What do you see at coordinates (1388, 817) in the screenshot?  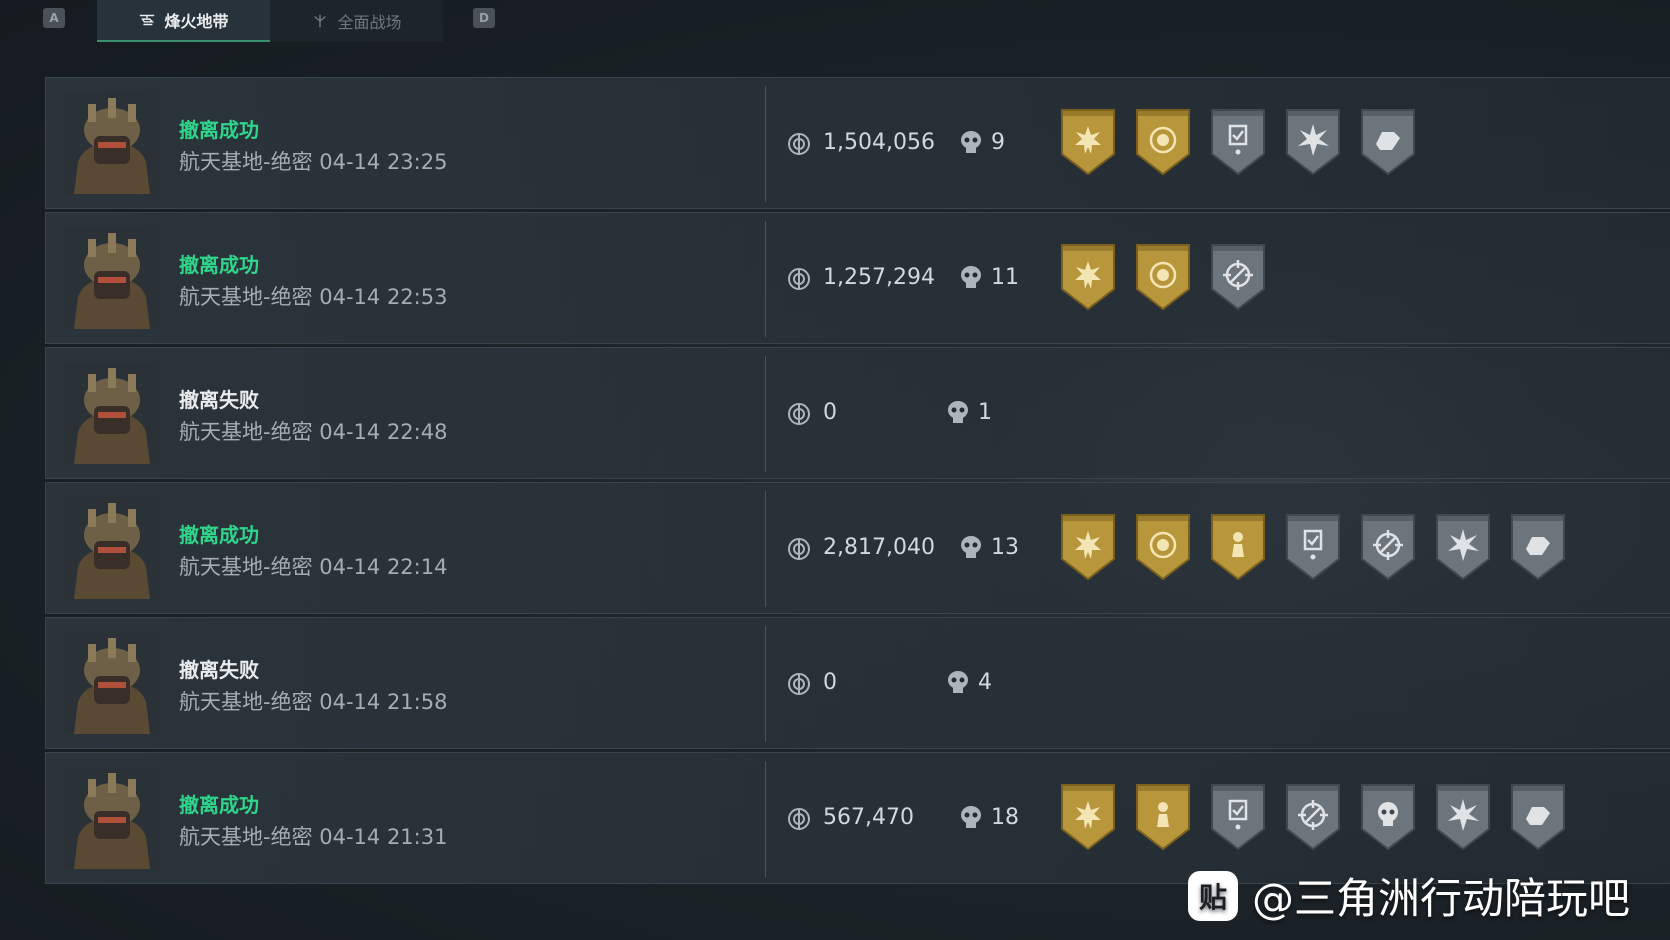 I see `silver-skull-medal-icon` at bounding box center [1388, 817].